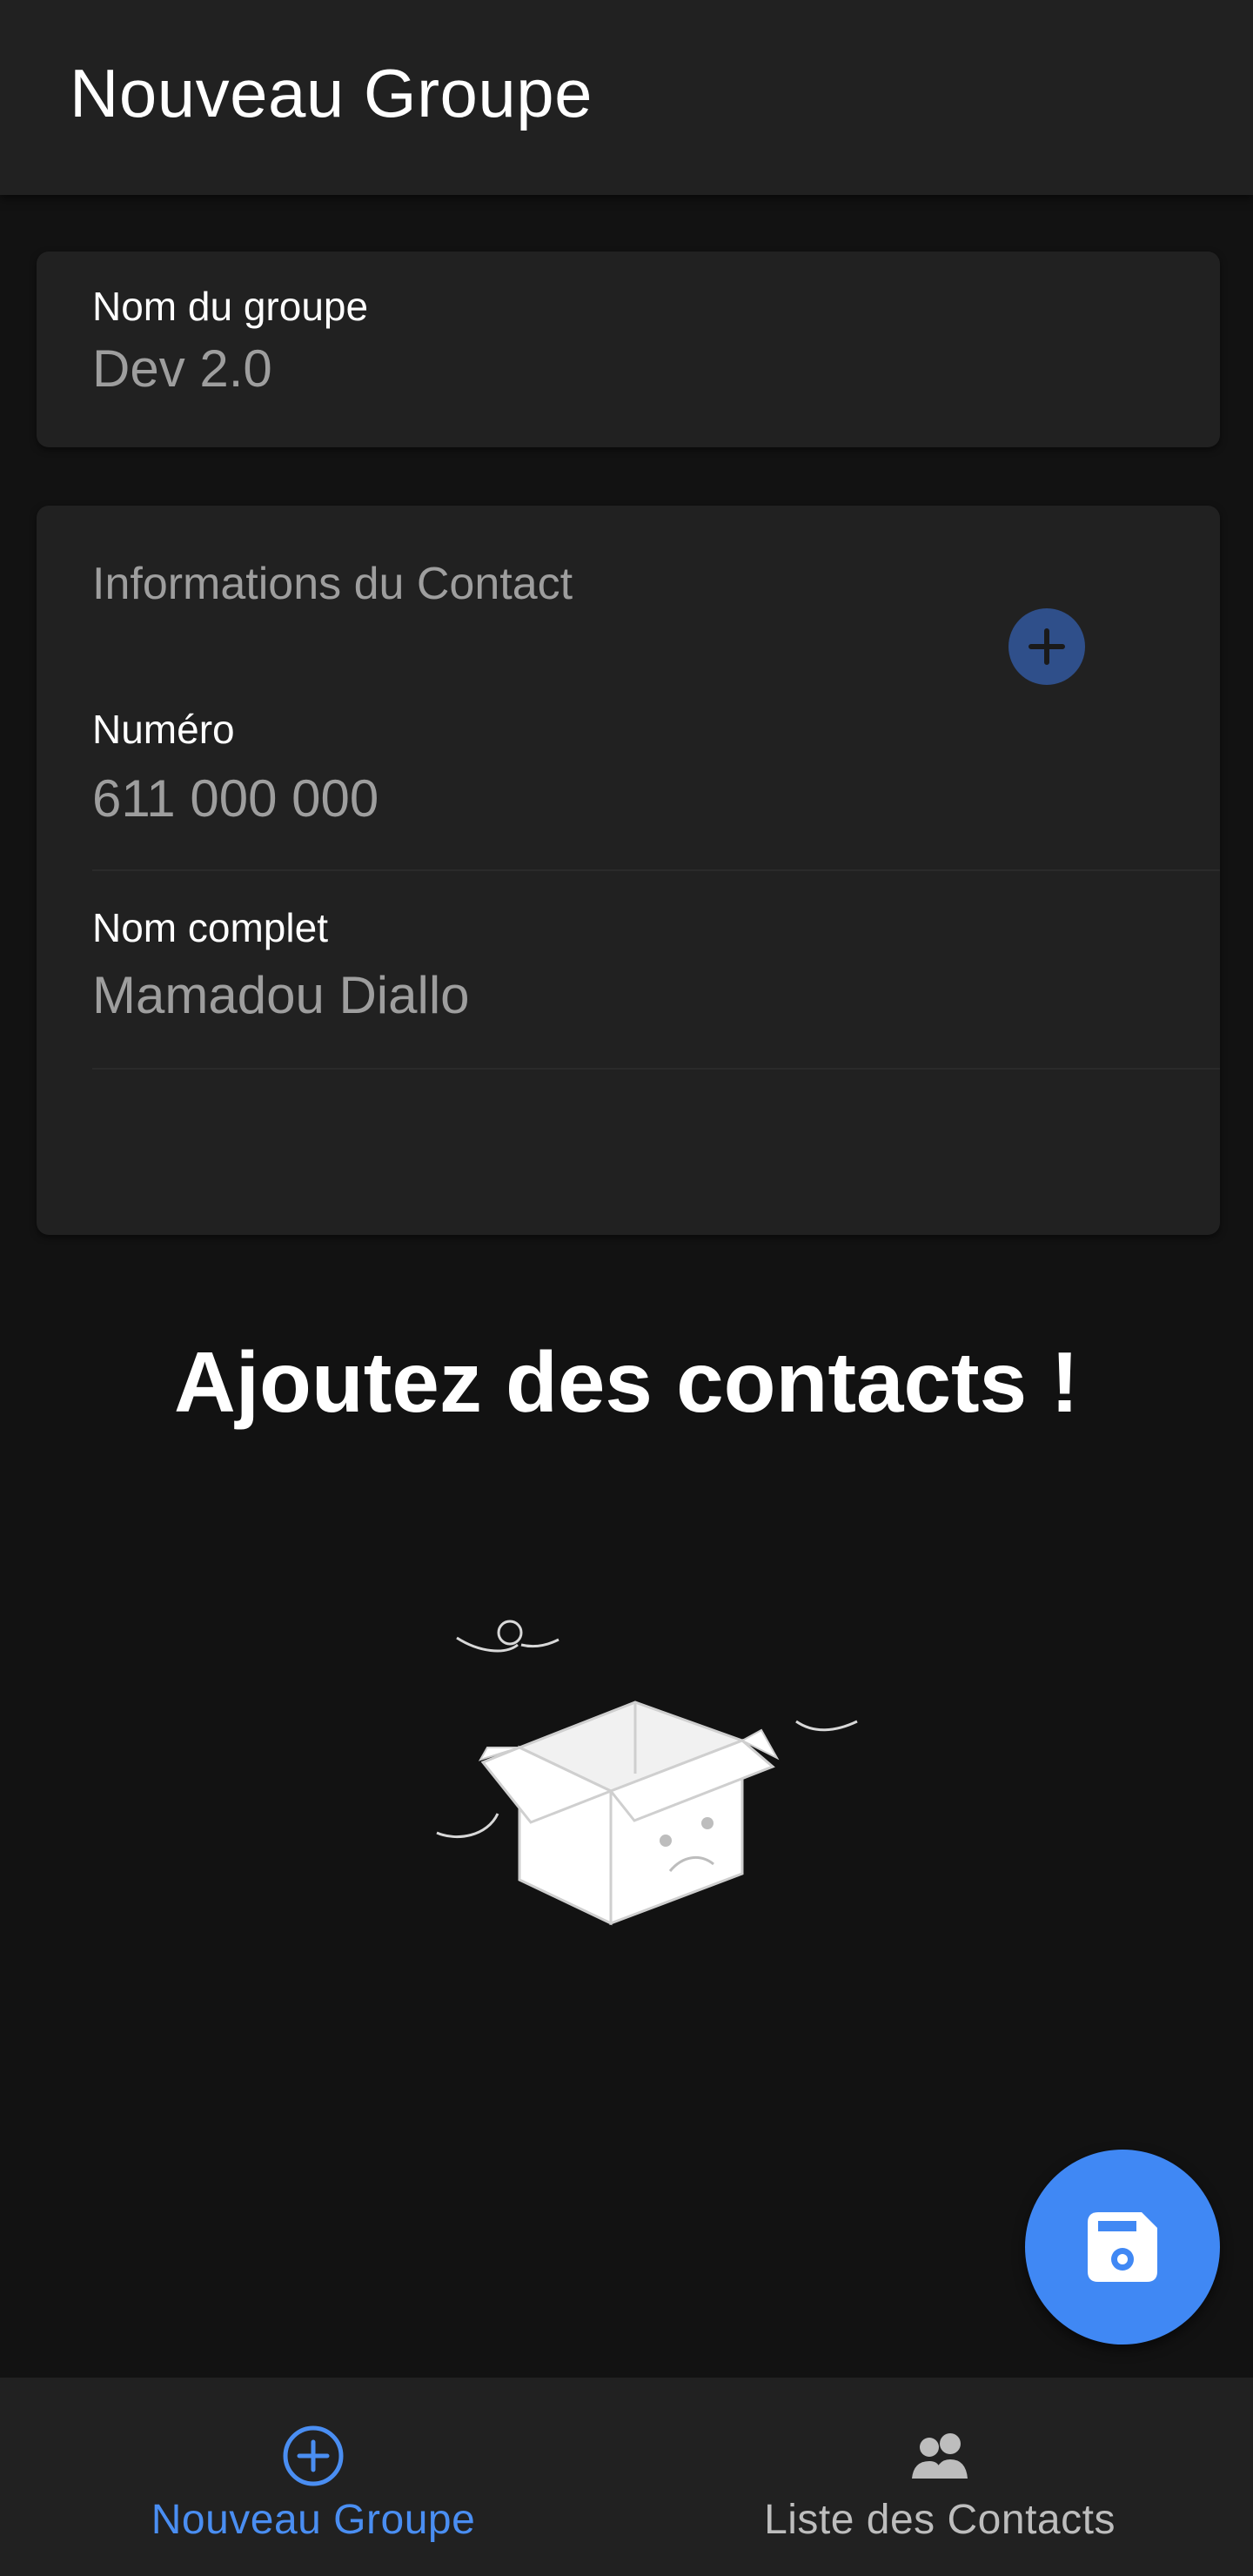 The width and height of the screenshot is (1253, 2576). Describe the element at coordinates (940, 2520) in the screenshot. I see `nav-label-liste-contacts: Liste des Contacts` at that location.